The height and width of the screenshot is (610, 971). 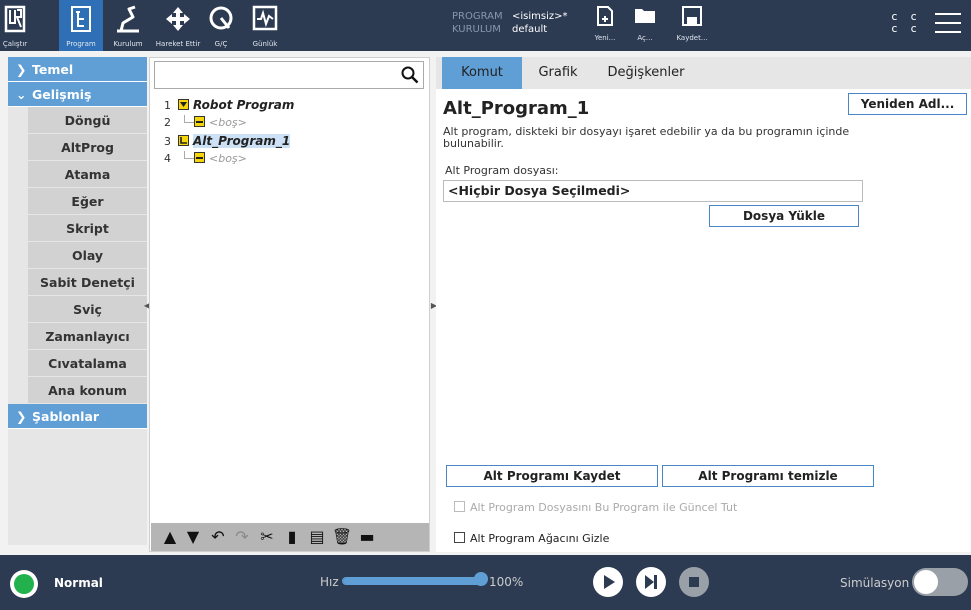 I want to click on tree-row-label: Robot Program, so click(x=244, y=105).